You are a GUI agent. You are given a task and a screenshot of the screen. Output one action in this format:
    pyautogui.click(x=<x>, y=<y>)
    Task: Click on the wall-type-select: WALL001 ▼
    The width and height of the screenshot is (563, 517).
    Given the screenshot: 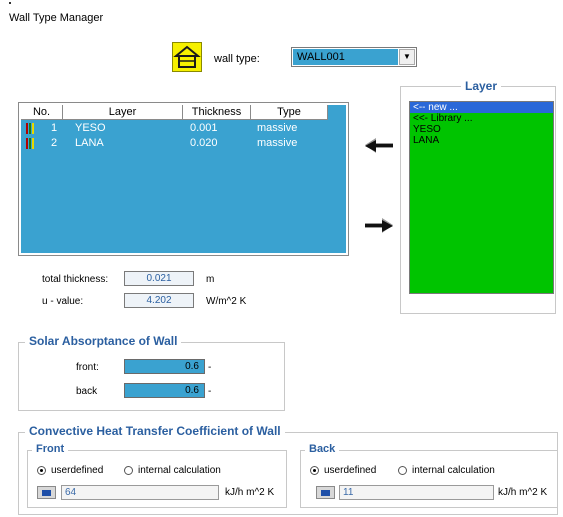 What is the action you would take?
    pyautogui.click(x=354, y=57)
    